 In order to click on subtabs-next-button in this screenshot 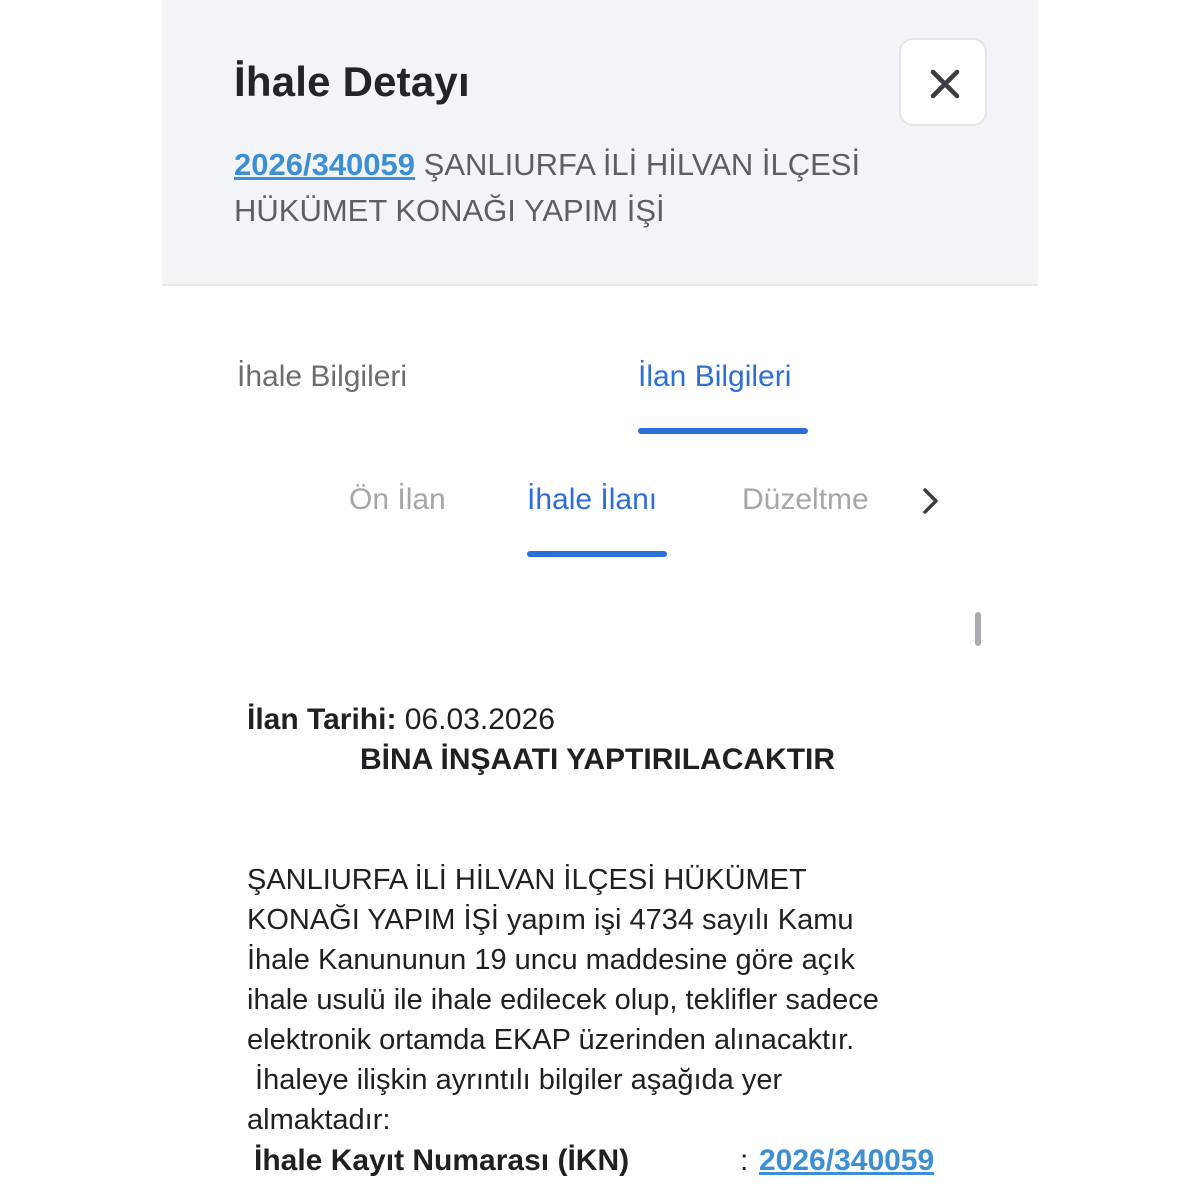, I will do `click(931, 503)`.